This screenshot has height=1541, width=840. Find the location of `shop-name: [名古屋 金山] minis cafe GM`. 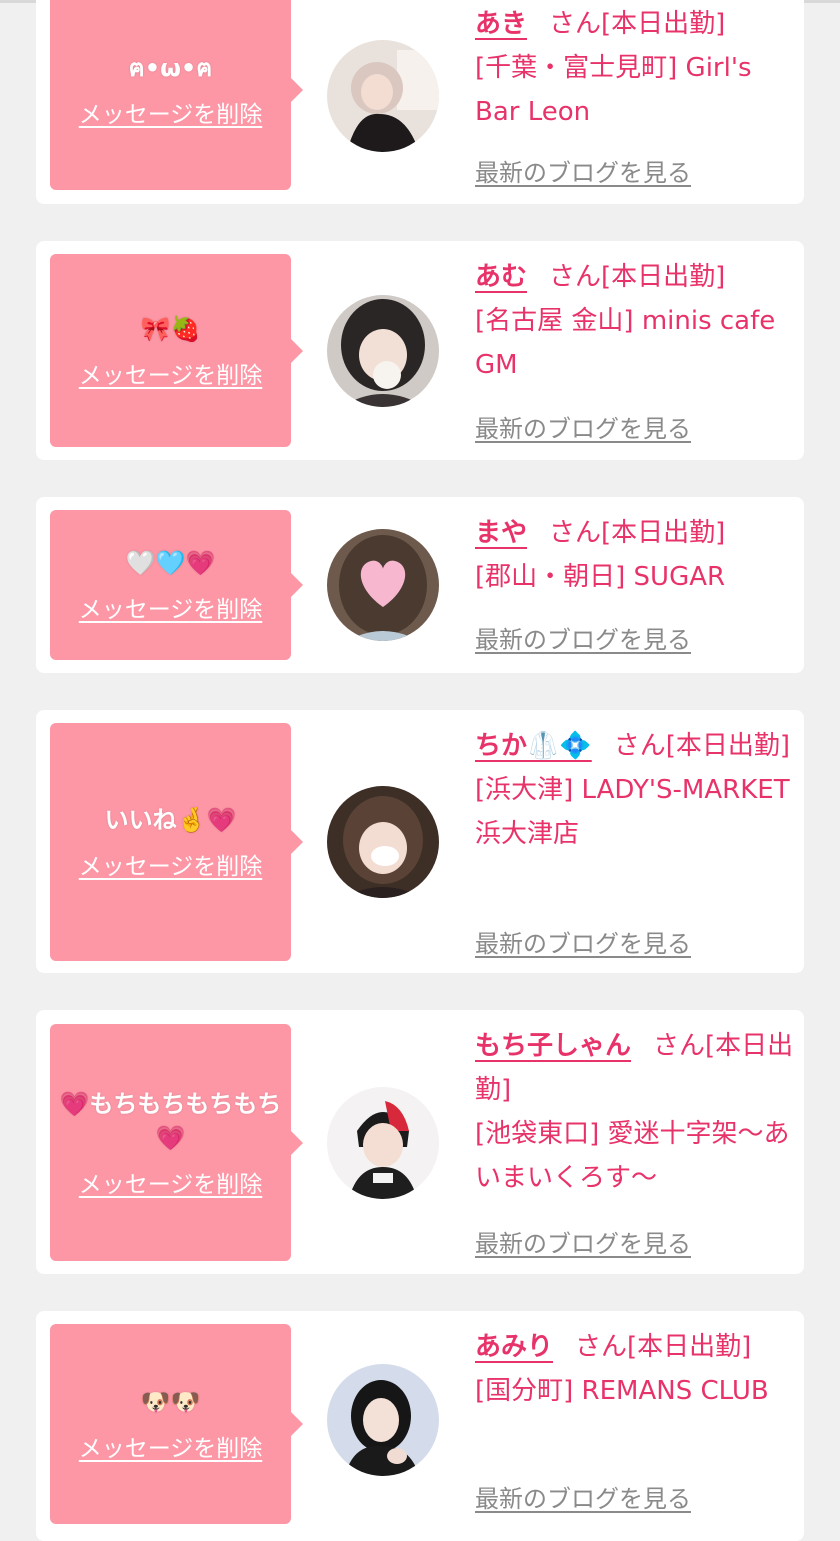

shop-name: [名古屋 金山] minis cafe GM is located at coordinates (625, 343).